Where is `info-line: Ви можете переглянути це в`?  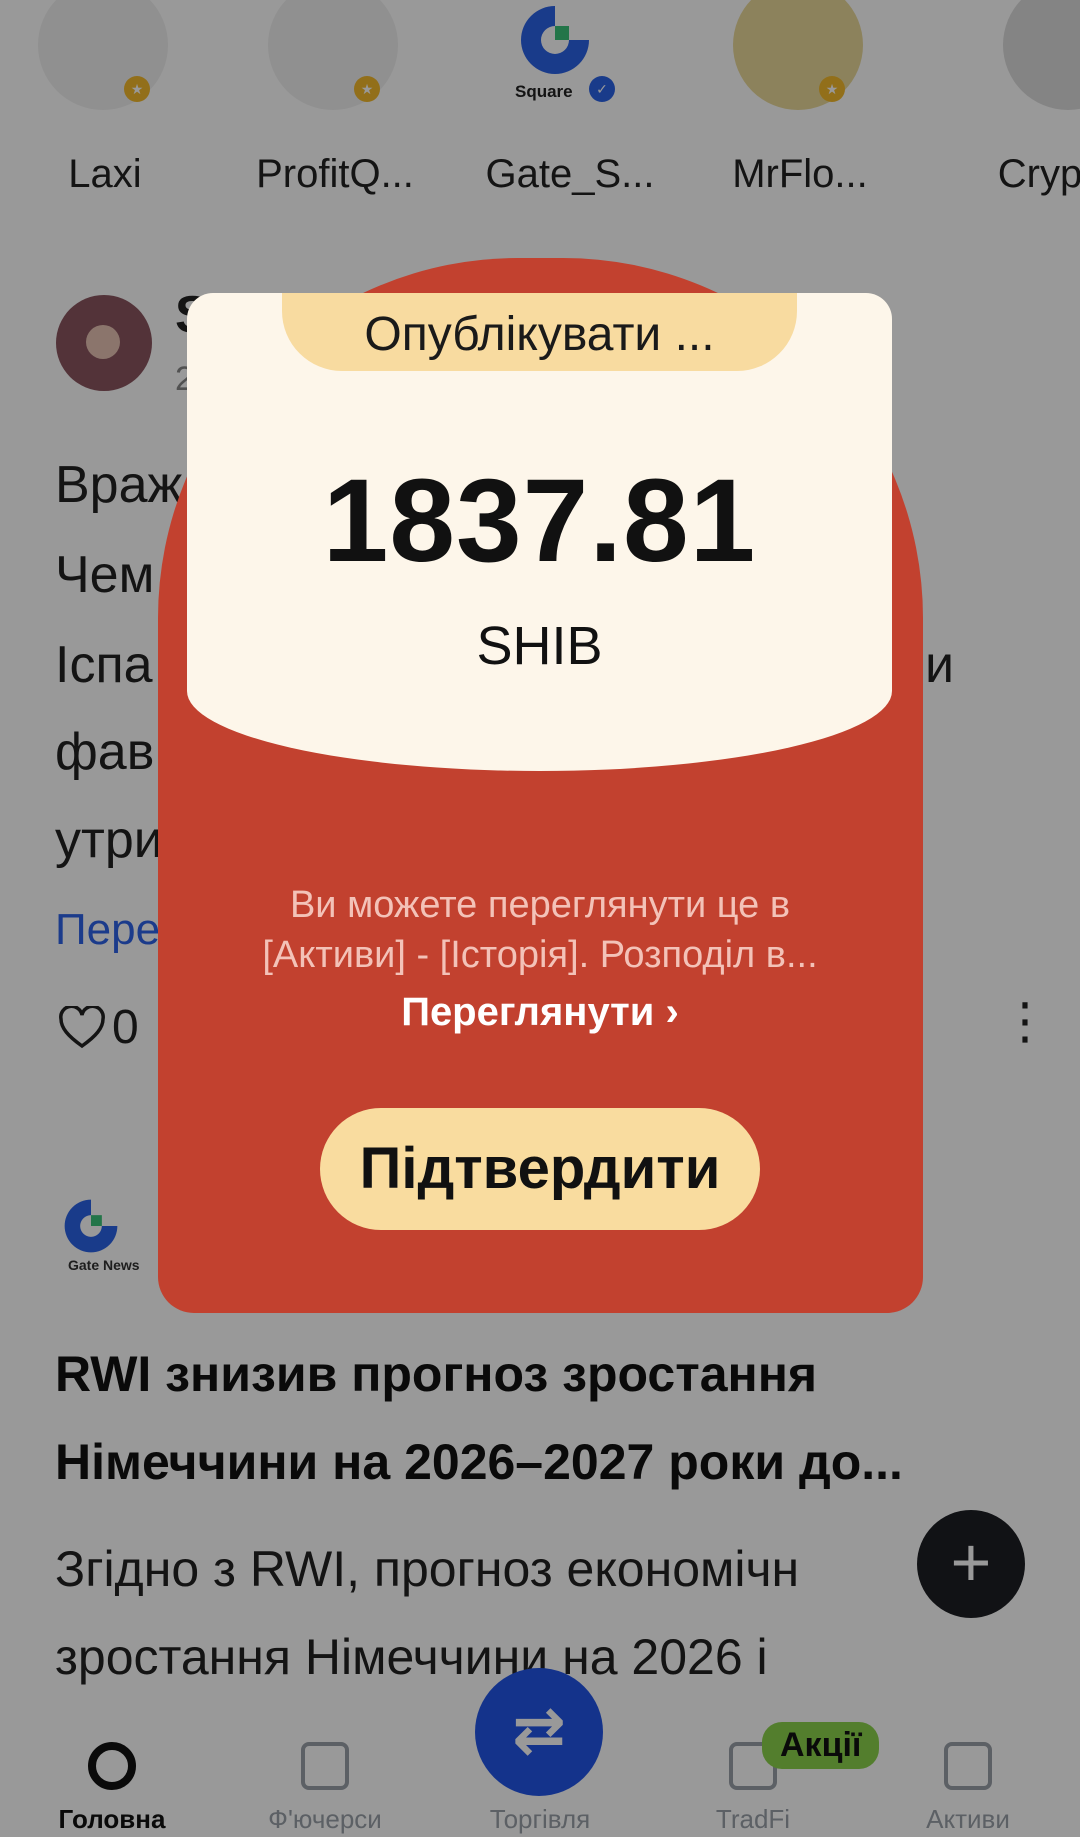
info-line: Ви можете переглянути це в is located at coordinates (540, 905).